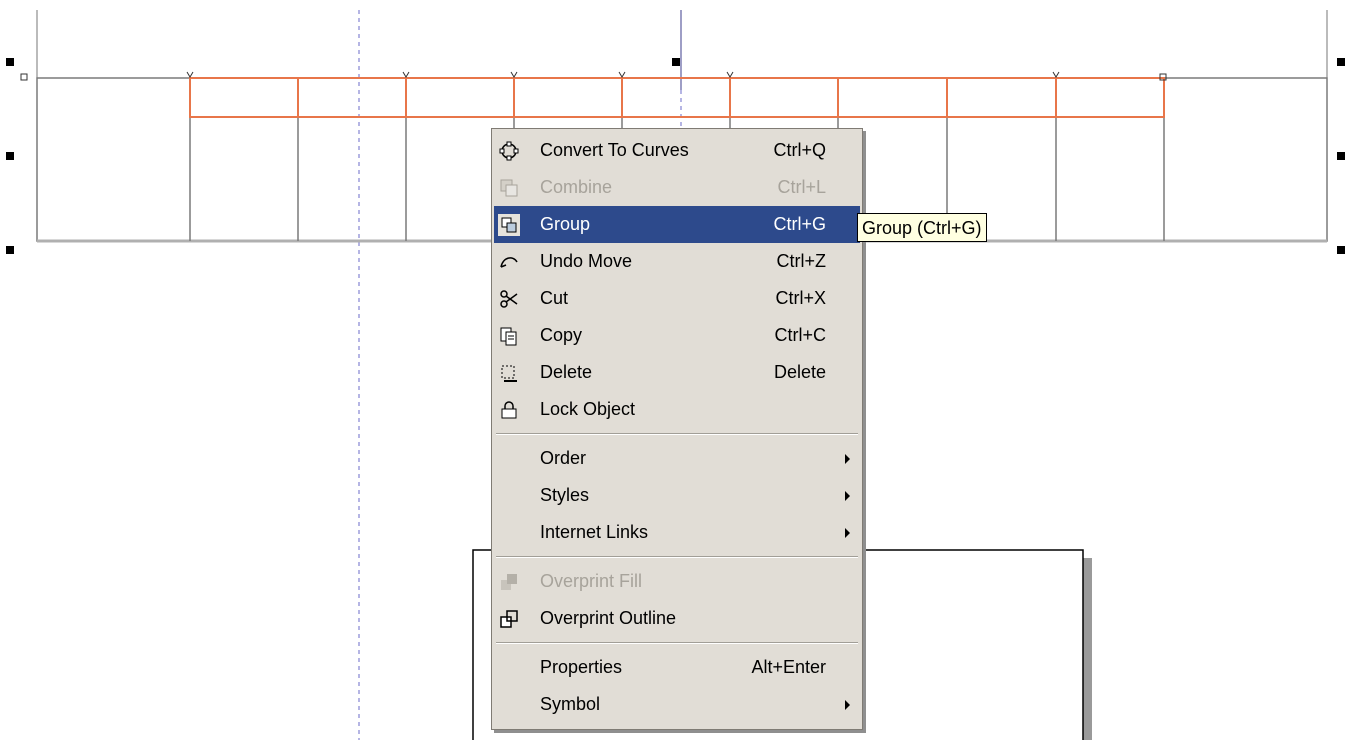 The image size is (1353, 740). I want to click on menu-item-cut: Cut Ctrl+X, so click(677, 298).